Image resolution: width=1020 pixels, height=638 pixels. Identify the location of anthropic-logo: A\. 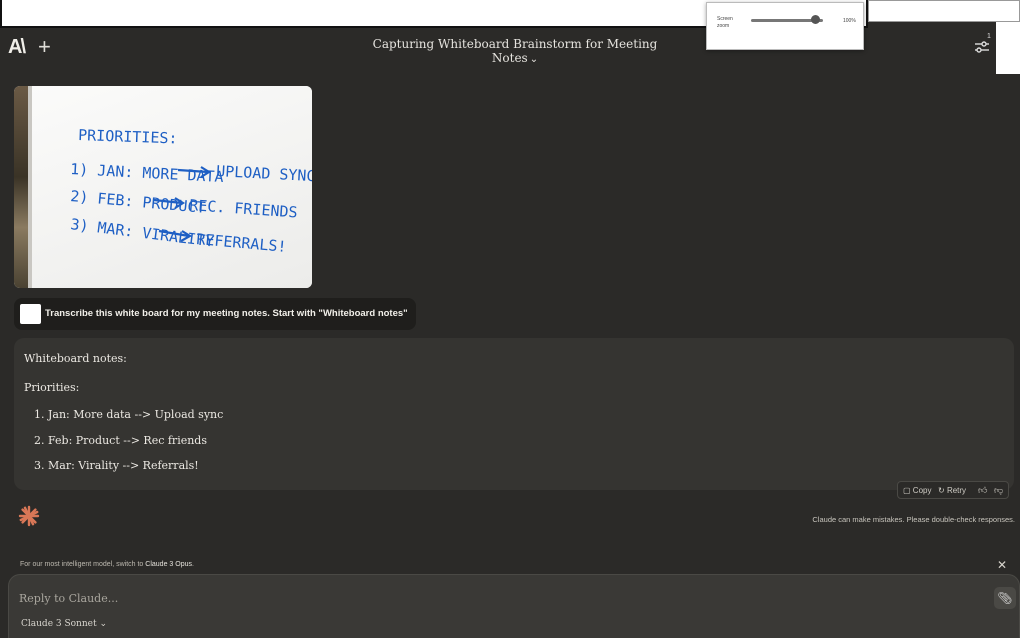
(17, 47).